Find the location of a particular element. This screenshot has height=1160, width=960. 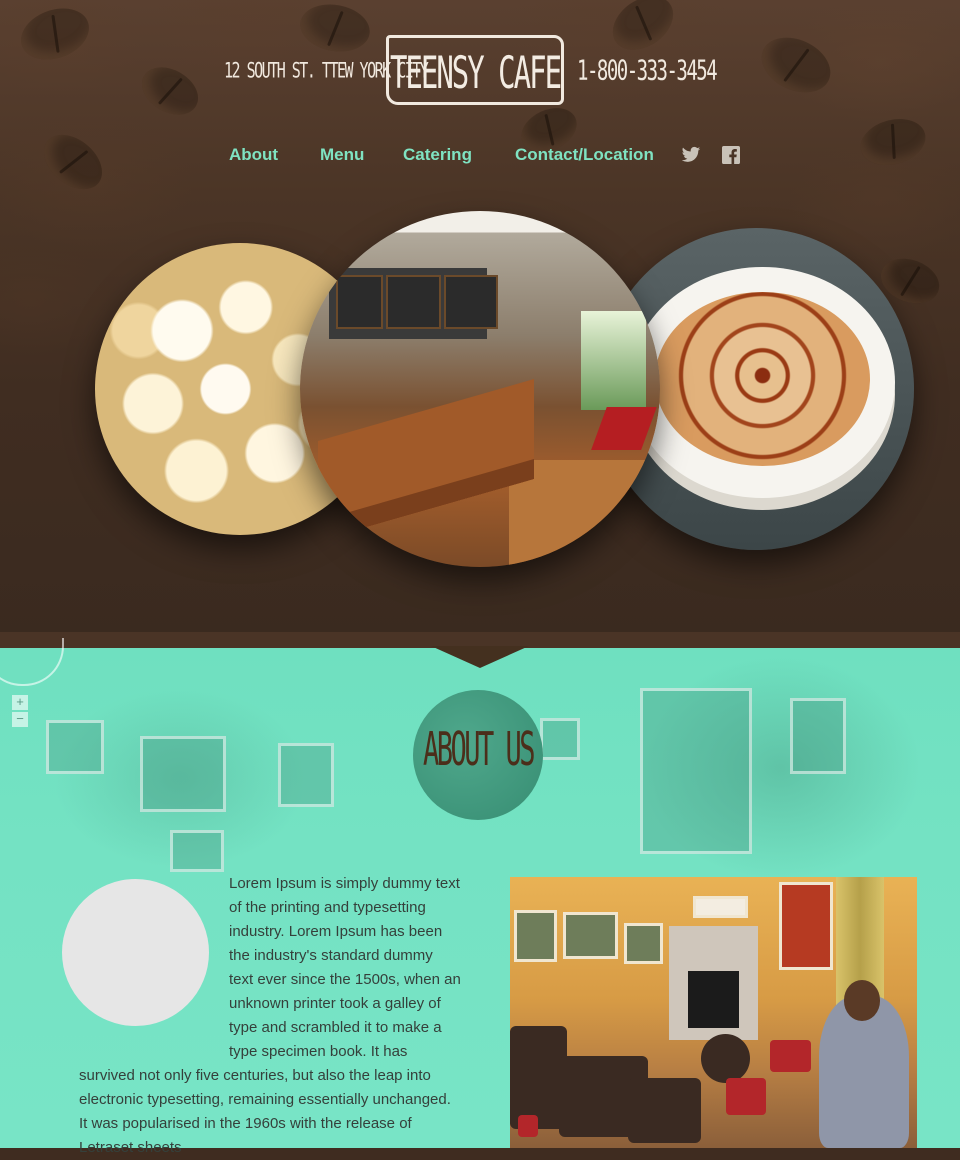

divider-arrow is located at coordinates (480, 657).